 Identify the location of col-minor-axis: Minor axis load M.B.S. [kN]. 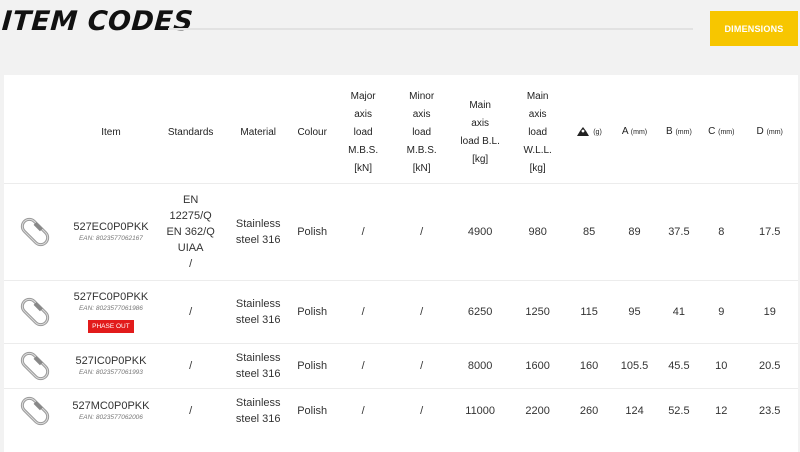
(421, 132).